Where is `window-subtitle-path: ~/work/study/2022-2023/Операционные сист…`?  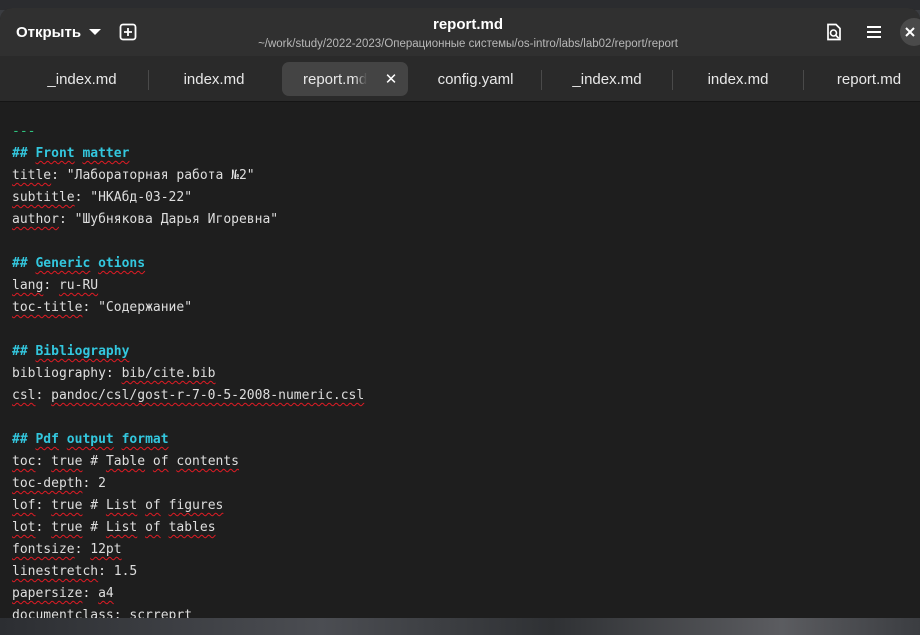
window-subtitle-path: ~/work/study/2022-2023/Операционные сист… is located at coordinates (468, 44).